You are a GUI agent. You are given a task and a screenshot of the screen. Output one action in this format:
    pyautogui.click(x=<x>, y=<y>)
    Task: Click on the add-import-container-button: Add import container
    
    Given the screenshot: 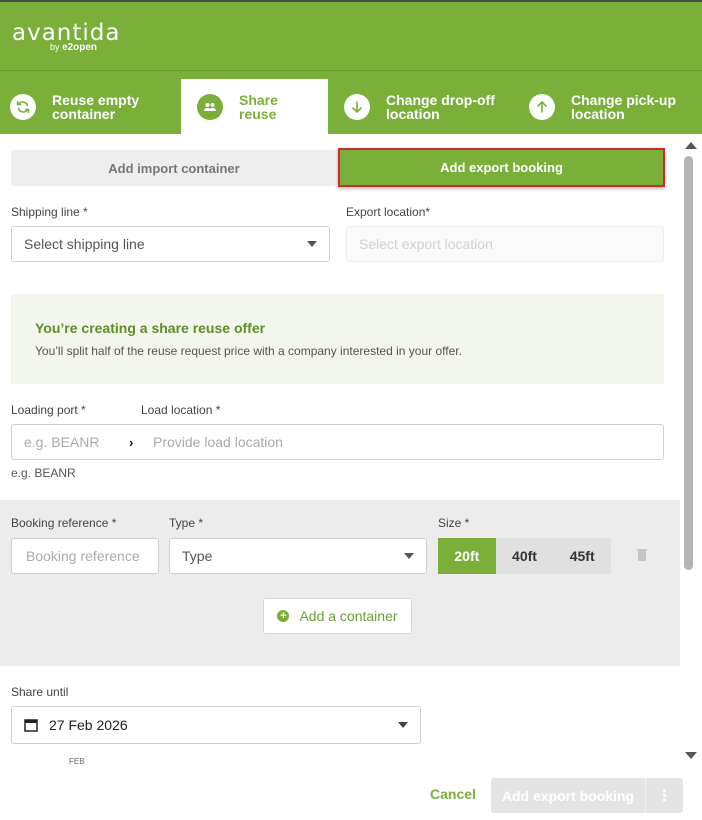 What is the action you would take?
    pyautogui.click(x=174, y=168)
    